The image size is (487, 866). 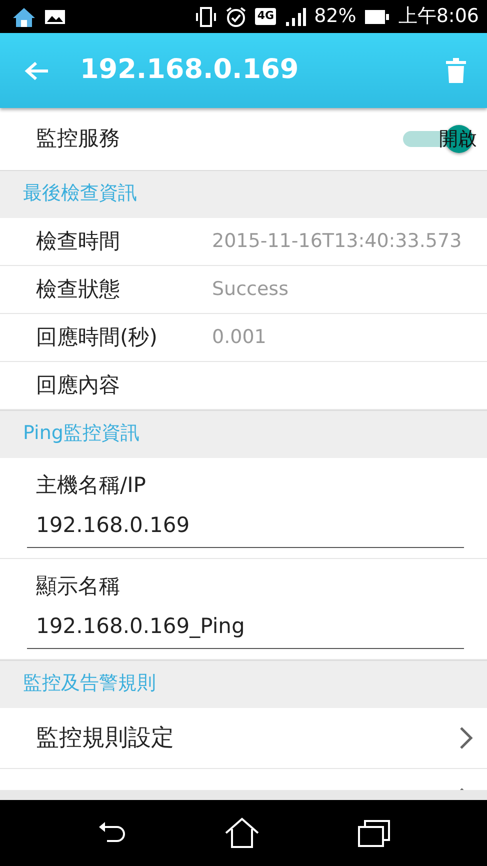 What do you see at coordinates (78, 586) in the screenshot?
I see `field-label: 顯示名稱` at bounding box center [78, 586].